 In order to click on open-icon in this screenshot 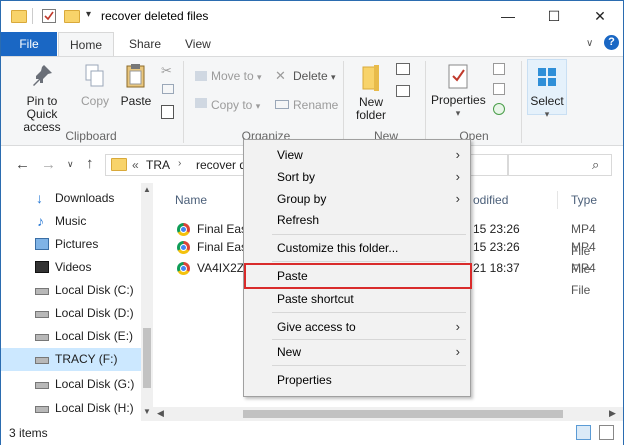, I will do `click(499, 69)`.